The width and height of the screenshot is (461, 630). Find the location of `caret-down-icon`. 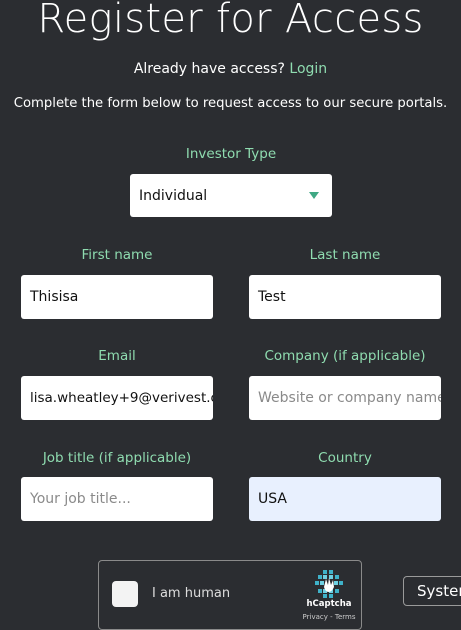

caret-down-icon is located at coordinates (314, 195).